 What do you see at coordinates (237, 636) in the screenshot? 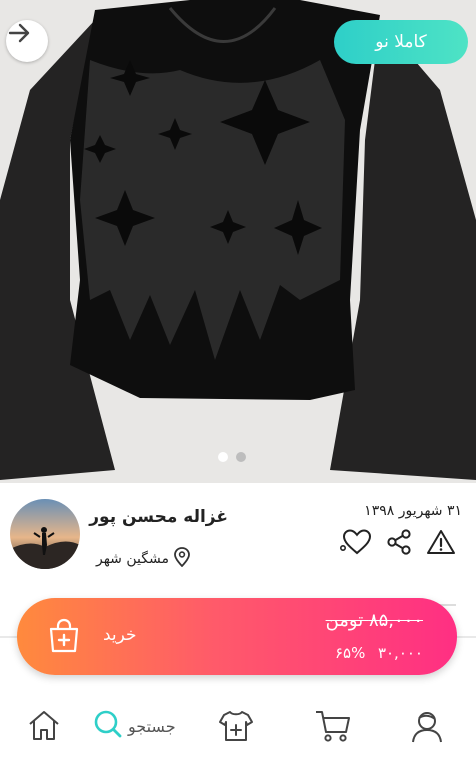
I see `purchase-bar: خرید ۸۵,۰۰۰ تومن ۳۰,۰۰۰ ۶۵%` at bounding box center [237, 636].